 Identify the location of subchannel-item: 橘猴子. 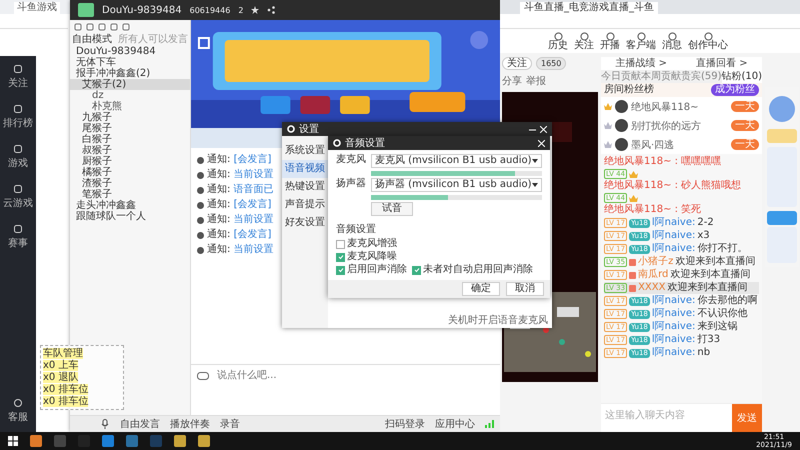
(130, 172).